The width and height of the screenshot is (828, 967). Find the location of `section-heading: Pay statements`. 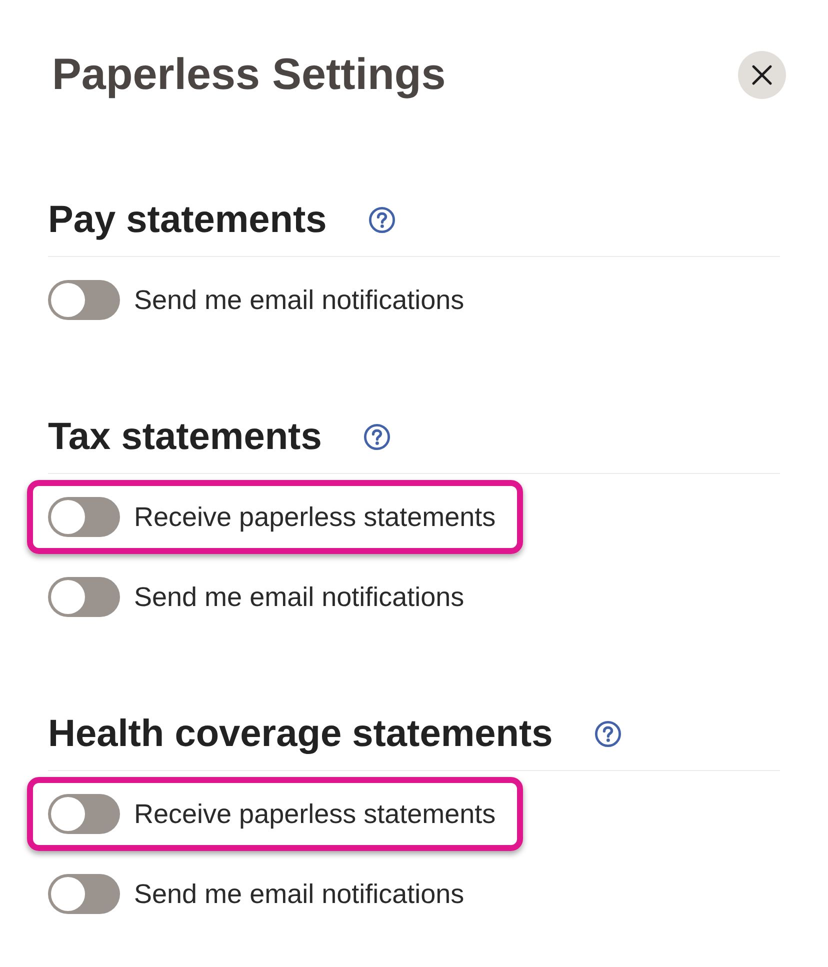

section-heading: Pay statements is located at coordinates (187, 220).